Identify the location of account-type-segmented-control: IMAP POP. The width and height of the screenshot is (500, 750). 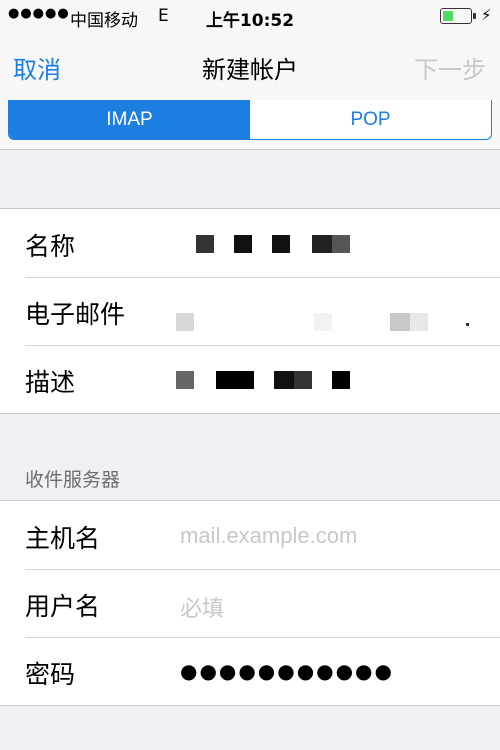
(250, 120).